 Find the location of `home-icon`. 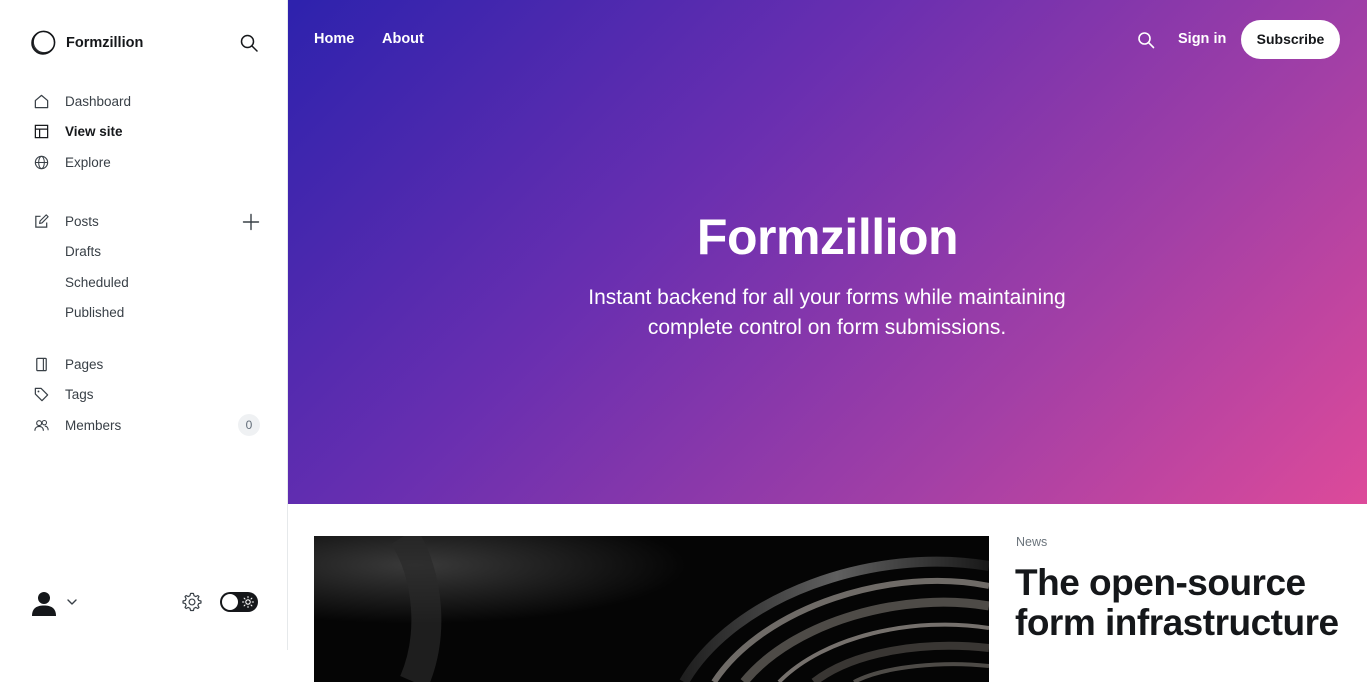

home-icon is located at coordinates (41, 101).